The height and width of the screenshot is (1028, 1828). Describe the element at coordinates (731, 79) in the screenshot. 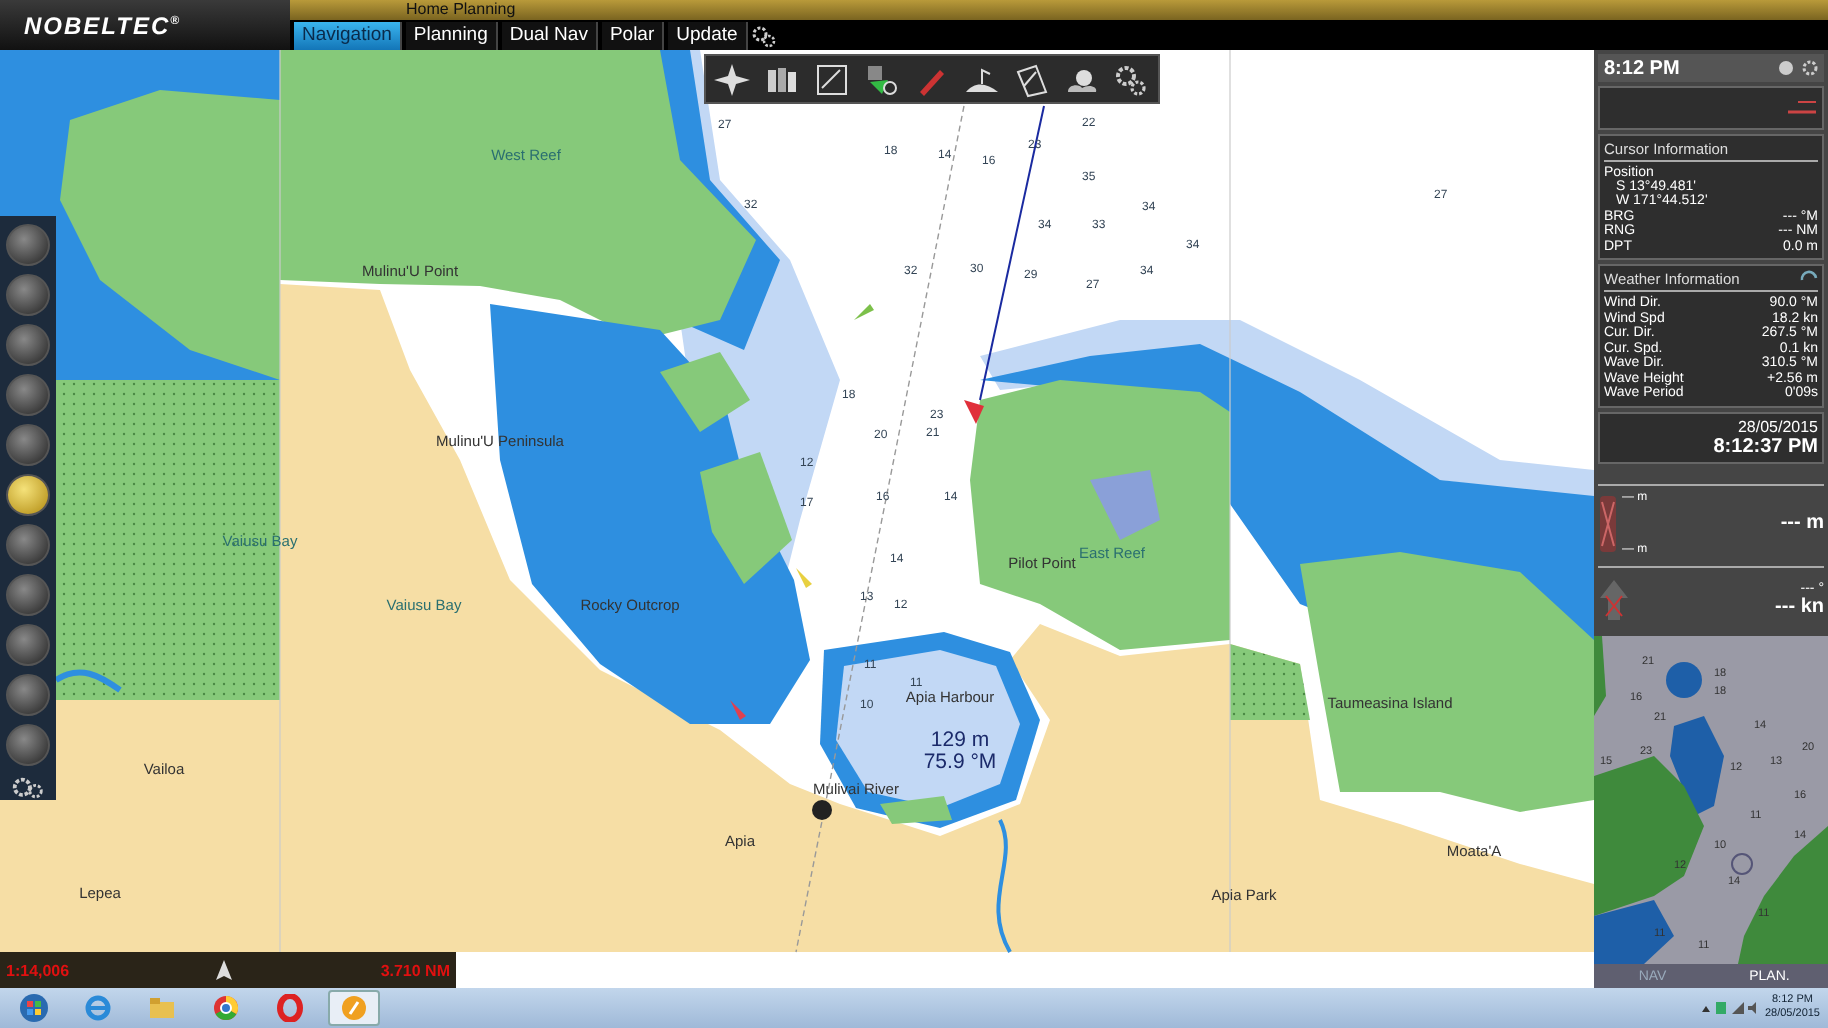

I see `compass-rose-icon` at that location.